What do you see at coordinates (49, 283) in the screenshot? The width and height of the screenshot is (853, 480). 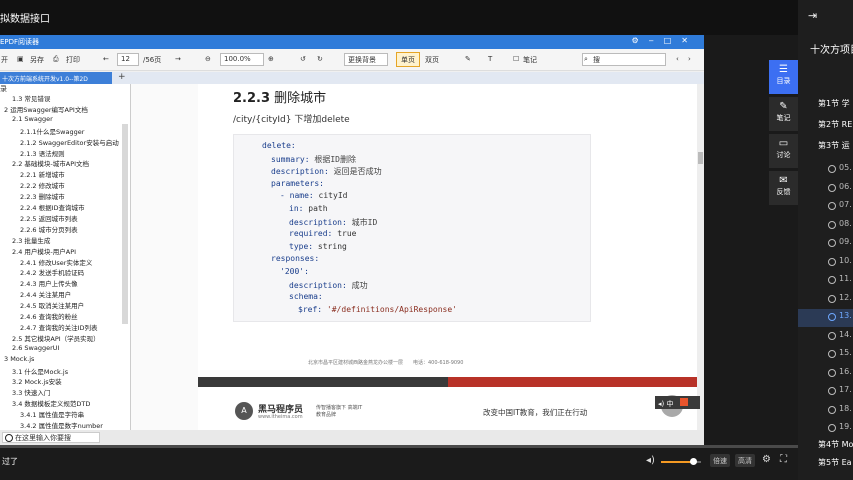 I see `outline-item: 2.4.3 用户上传头像` at bounding box center [49, 283].